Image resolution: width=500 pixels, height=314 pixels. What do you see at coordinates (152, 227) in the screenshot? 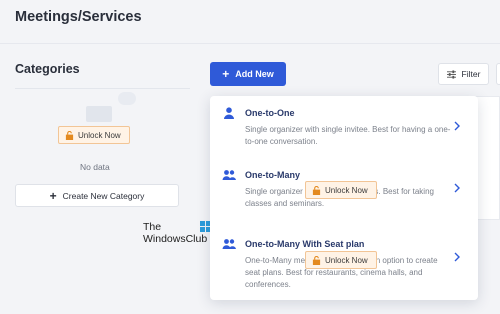
I see `watermark-line1: The` at bounding box center [152, 227].